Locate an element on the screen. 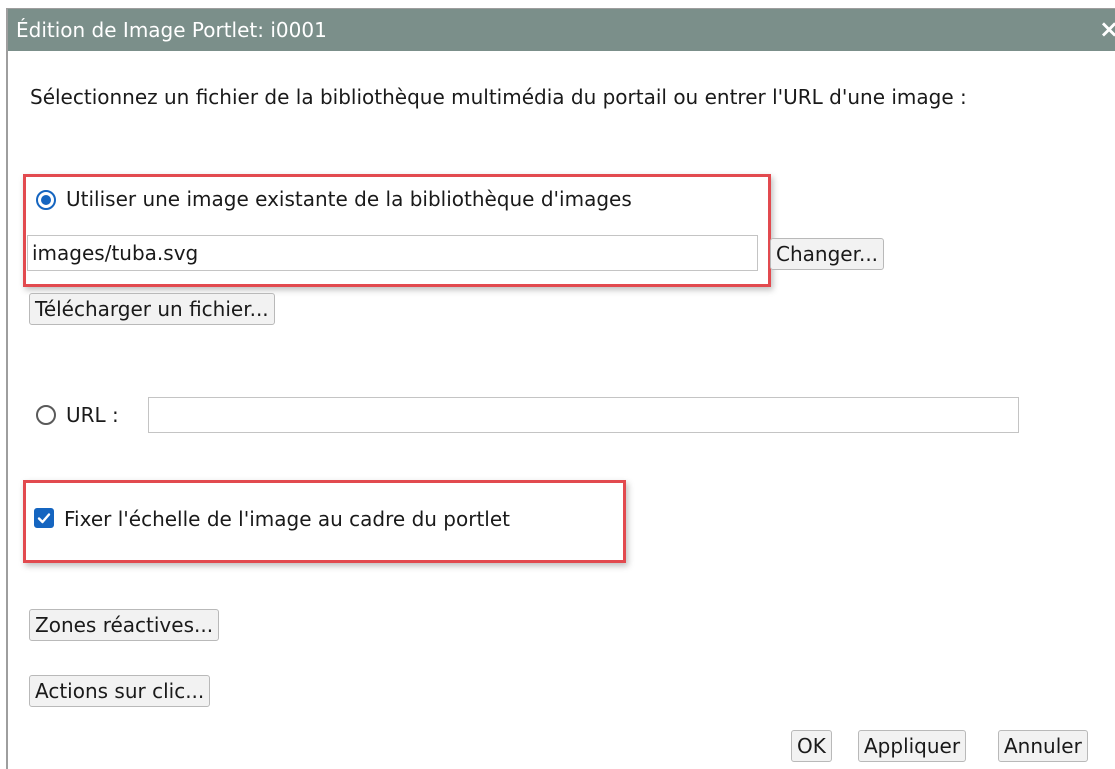 The height and width of the screenshot is (769, 1115). ok-button: OK is located at coordinates (811, 746).